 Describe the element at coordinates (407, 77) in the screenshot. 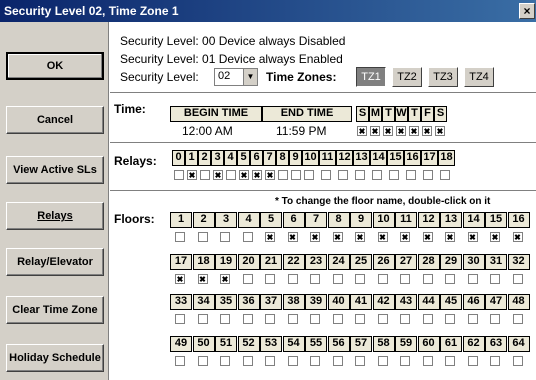

I see `tab-tz2: TZ2` at that location.